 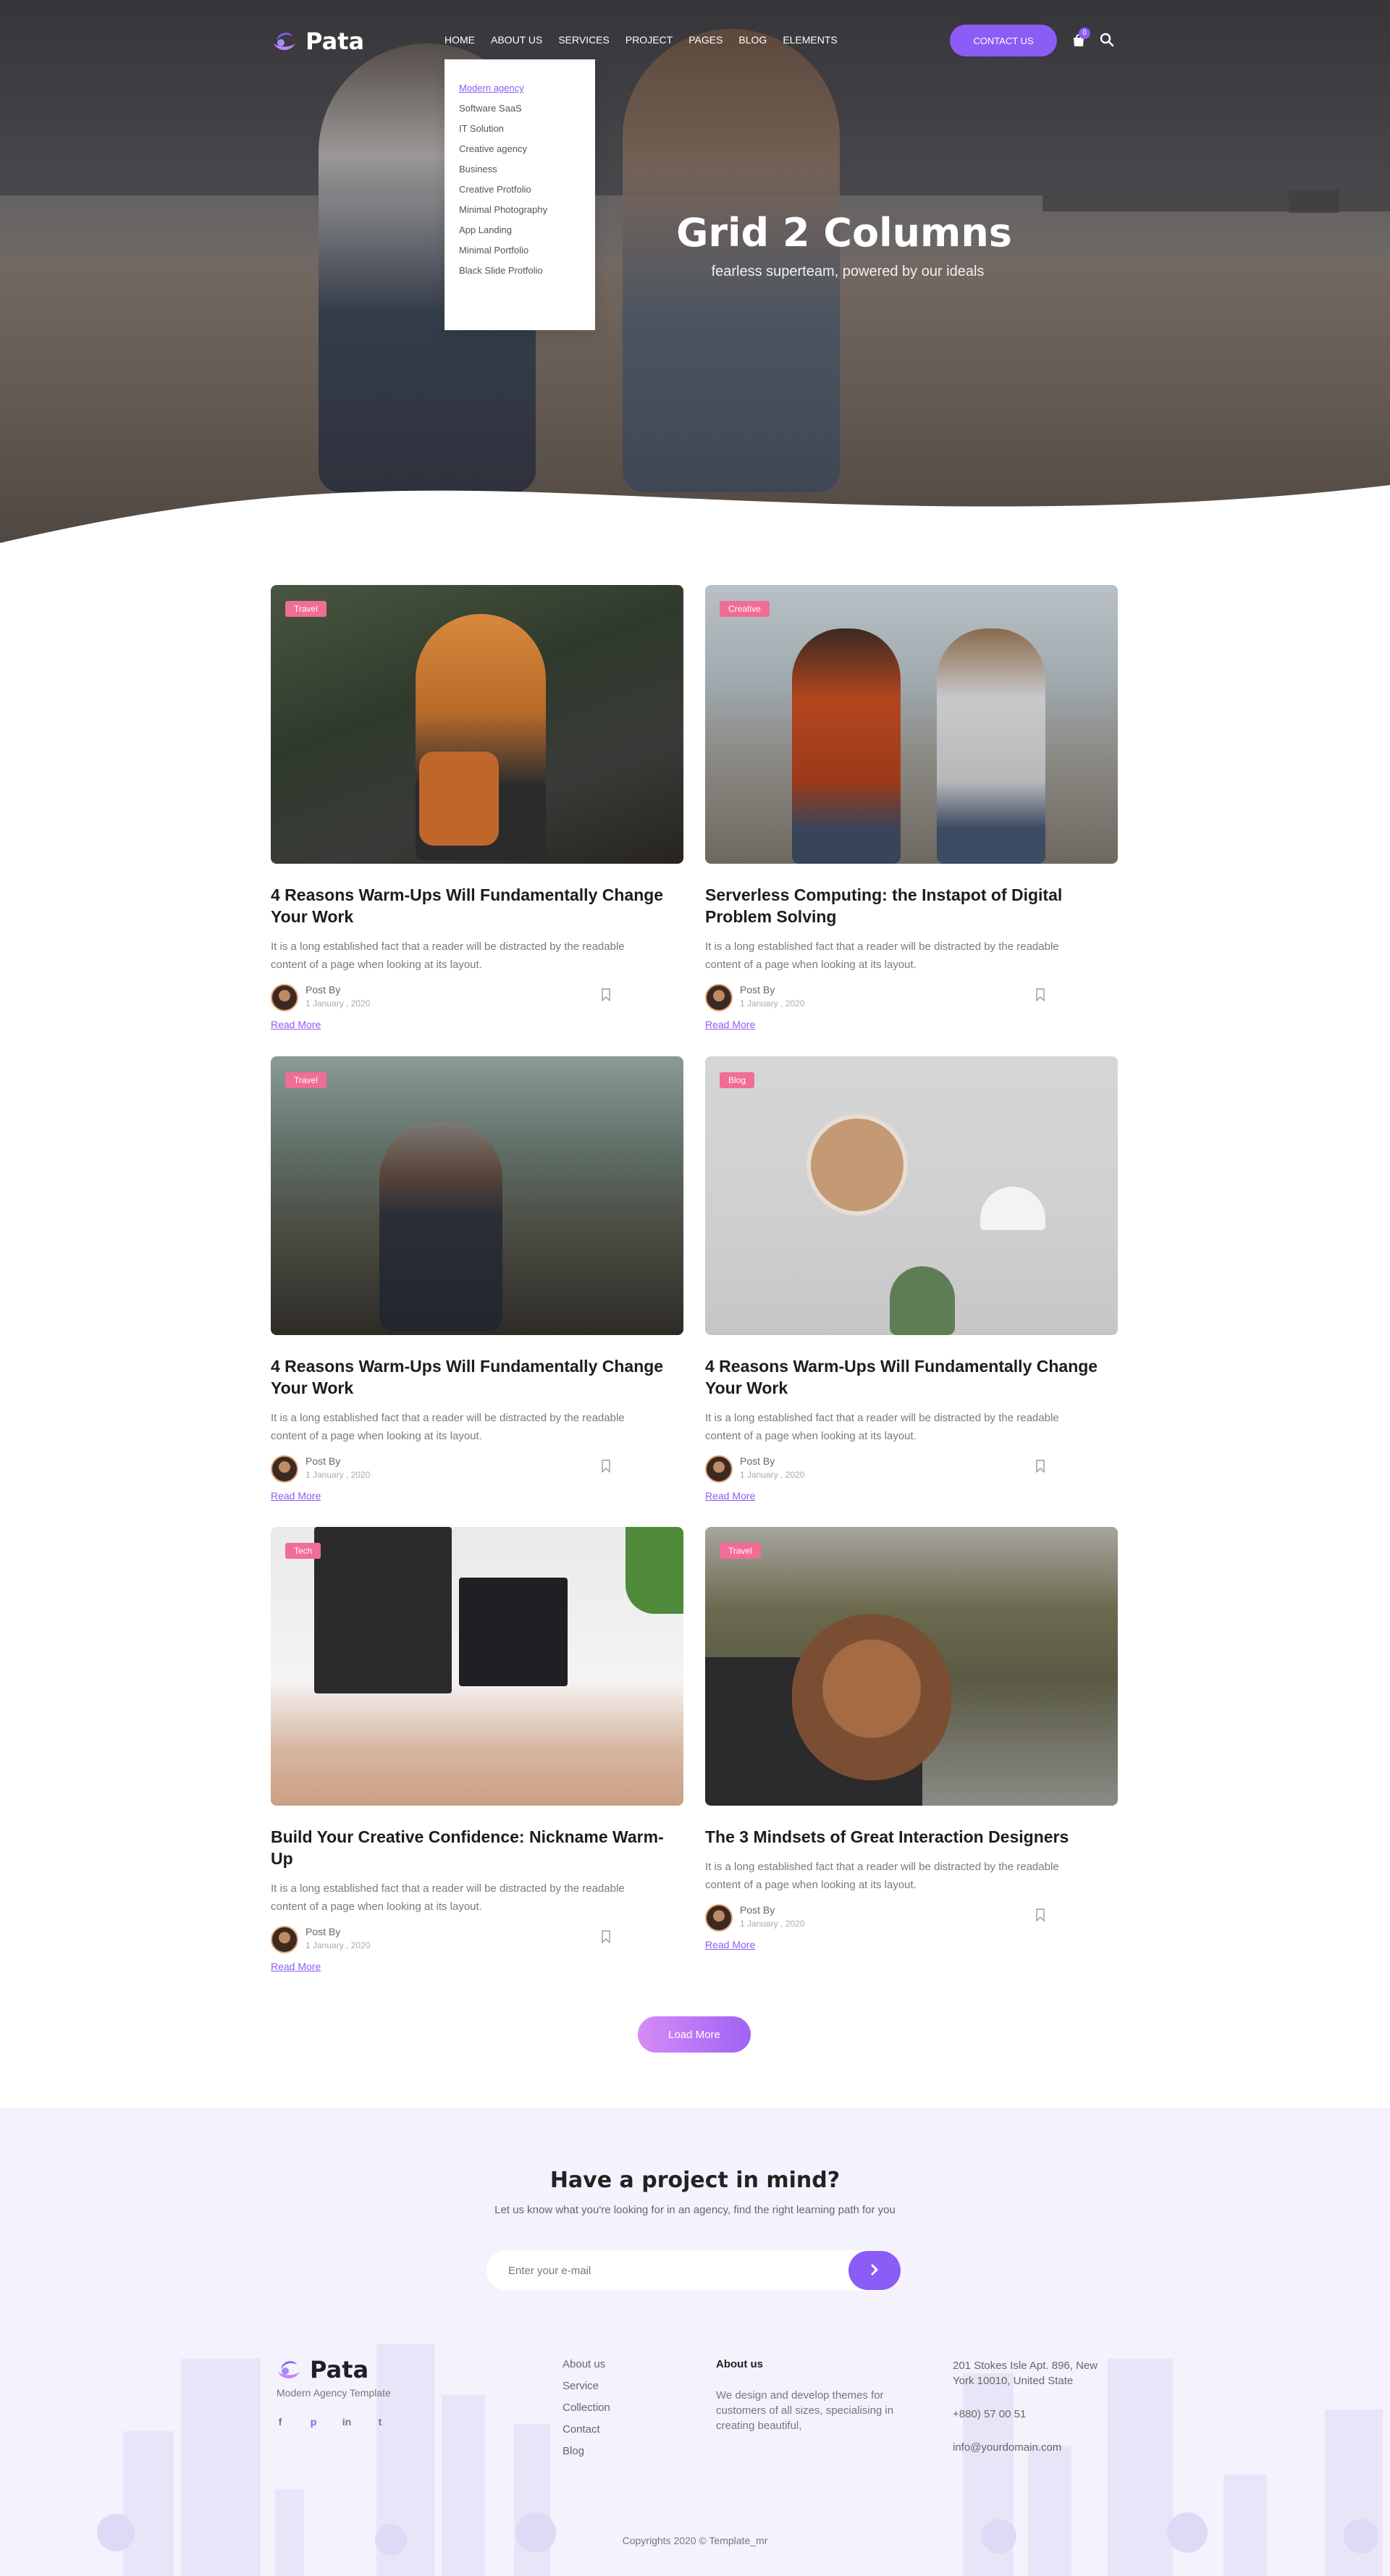 I want to click on category-tag: Creative, so click(x=745, y=609).